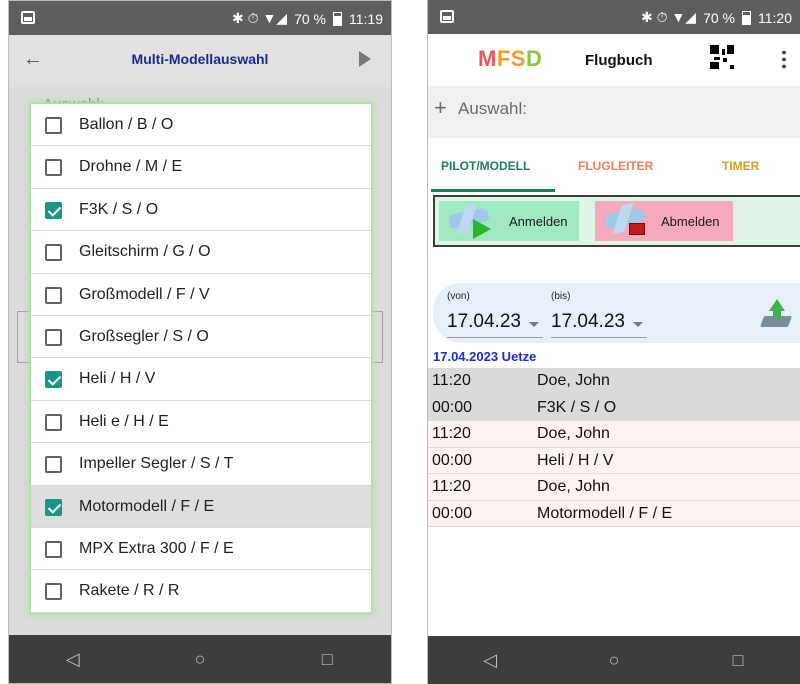  What do you see at coordinates (119, 209) in the screenshot?
I see `model-option-label: F3K / S / O` at bounding box center [119, 209].